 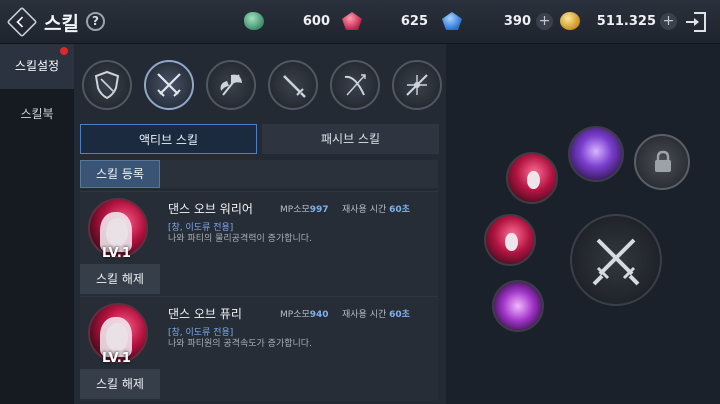 What do you see at coordinates (61, 24) in the screenshot?
I see `page-title: 스킬` at bounding box center [61, 24].